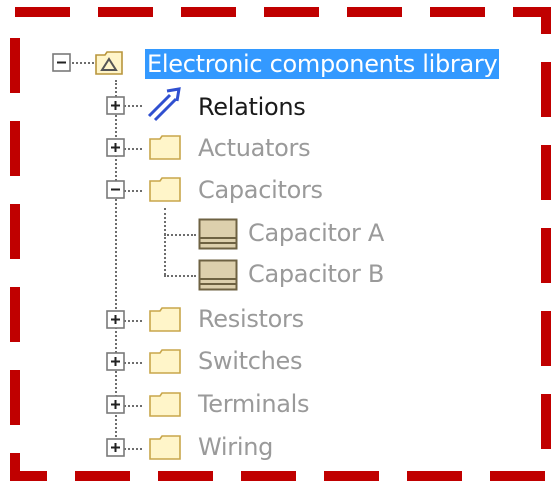 Image resolution: width=559 pixels, height=487 pixels. I want to click on tree-node-capacitors: Capacitors, so click(260, 190).